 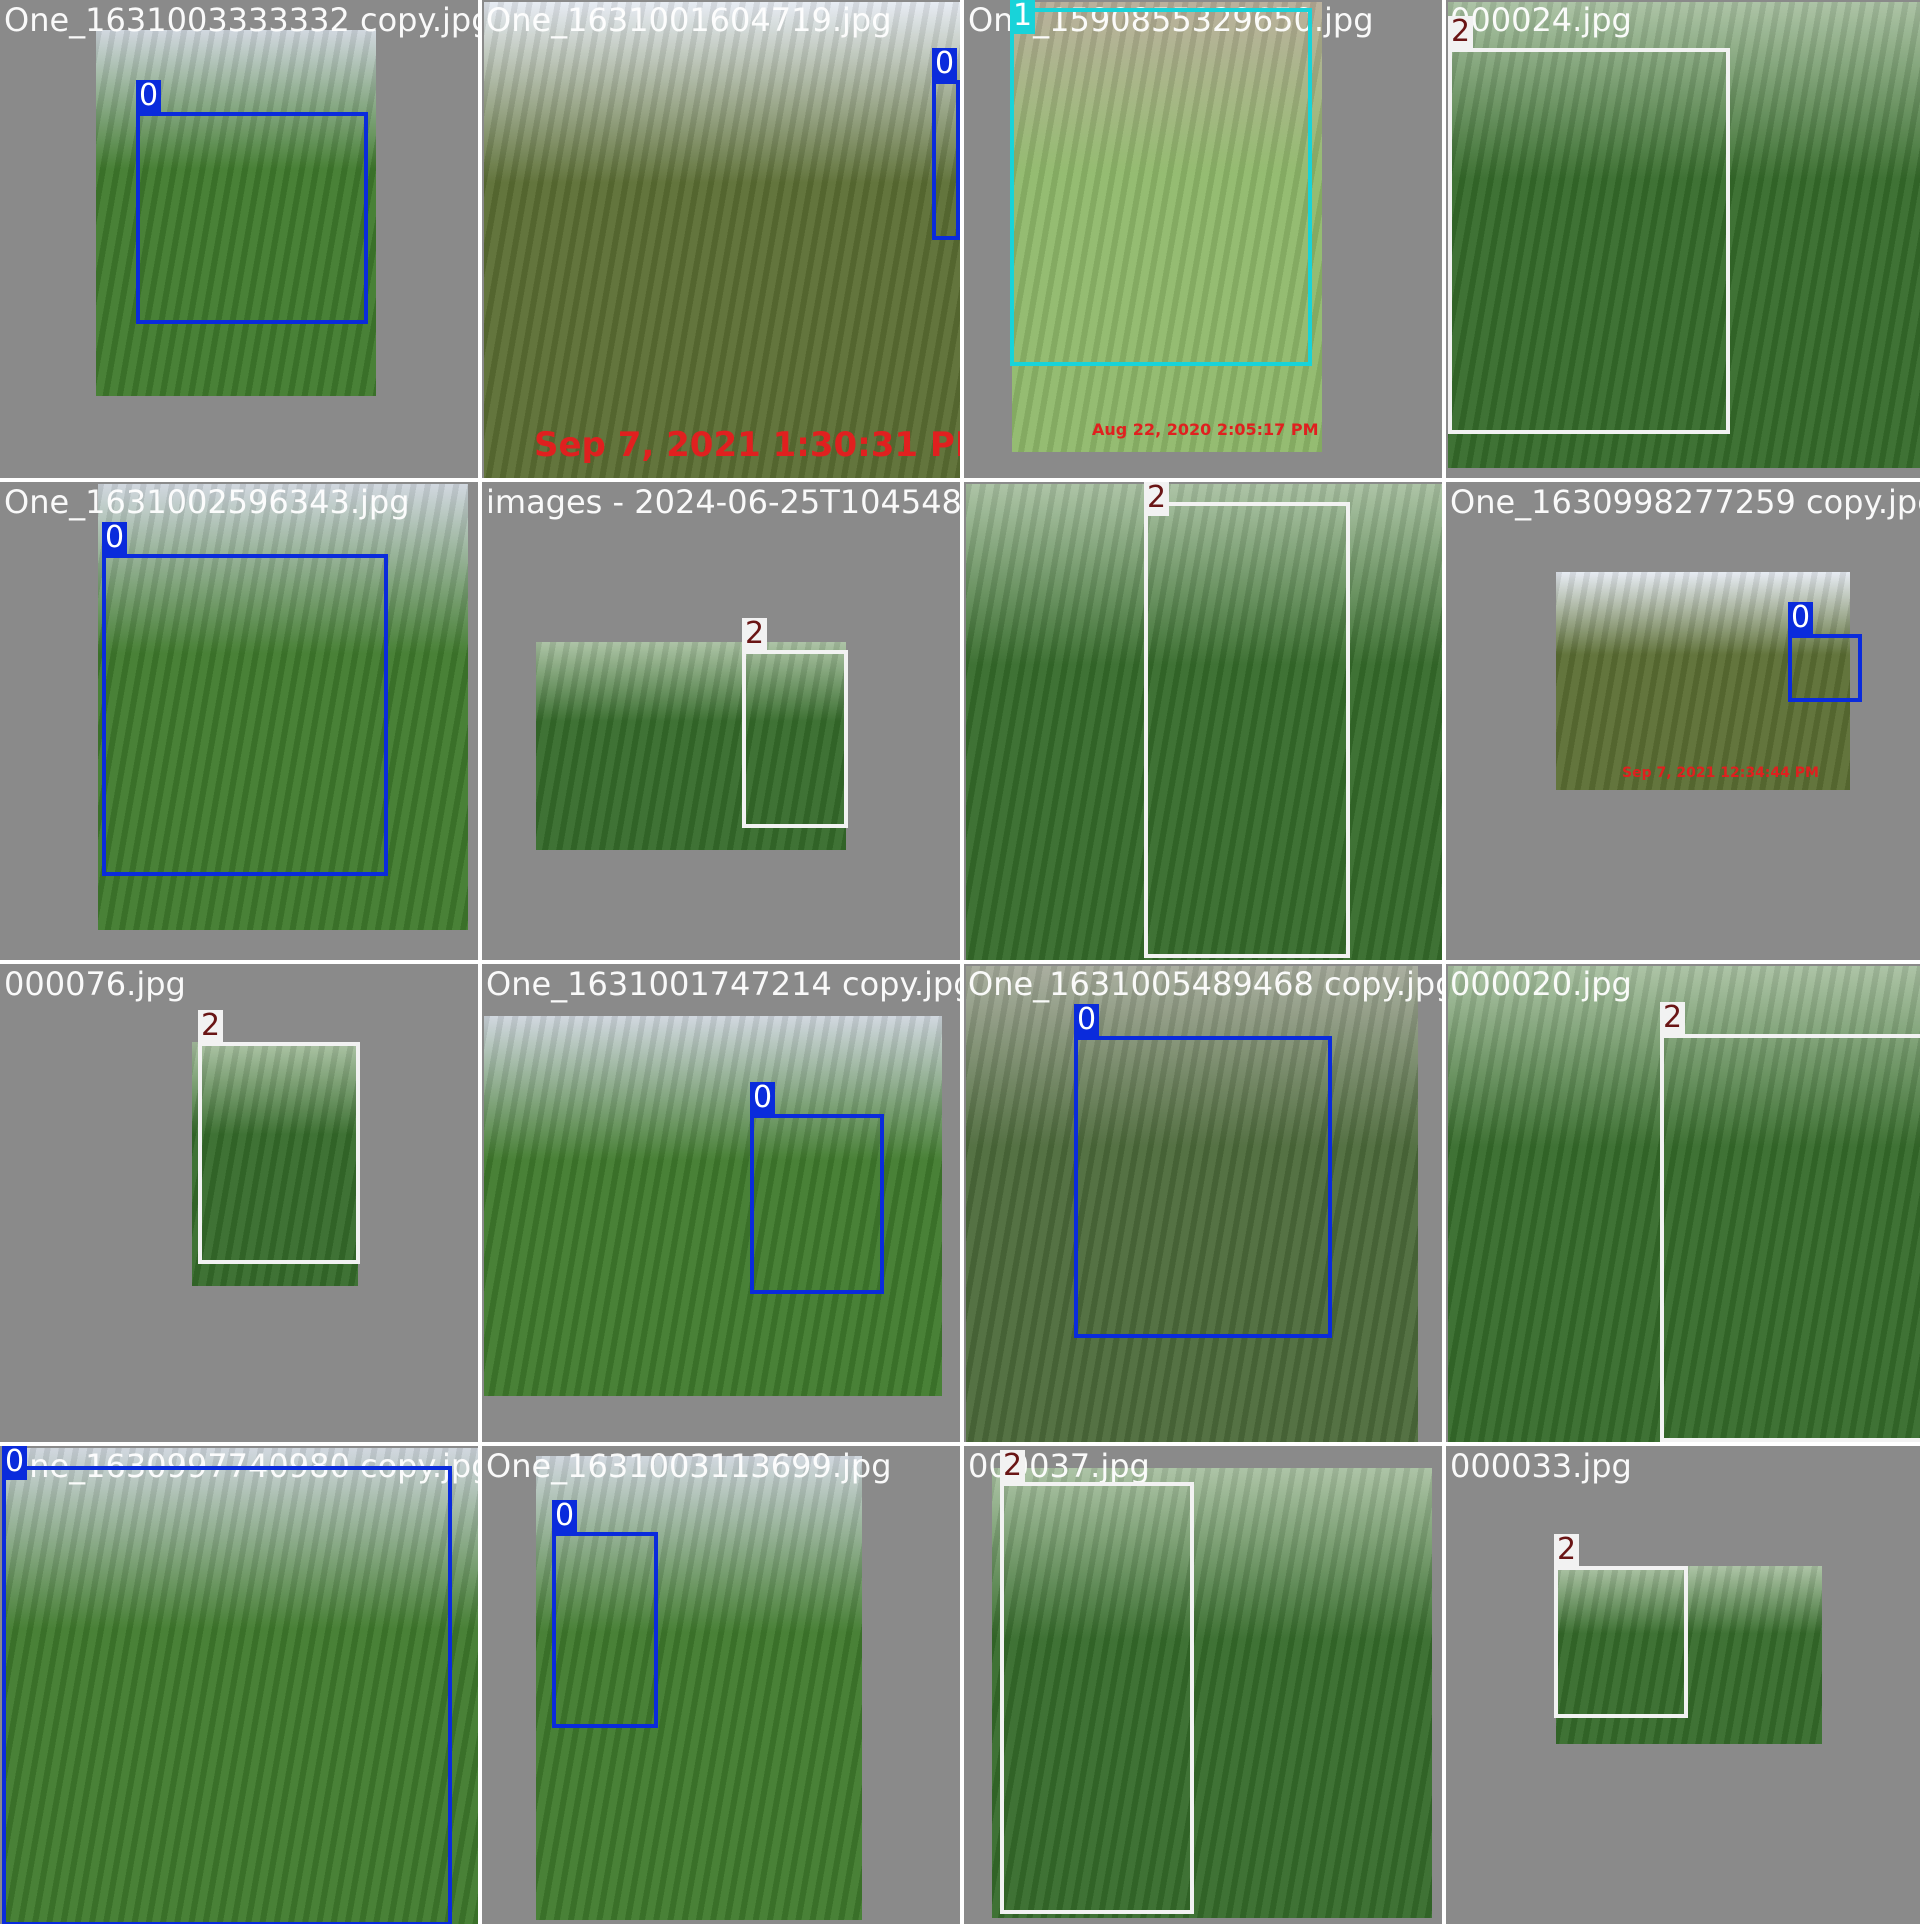 I want to click on tile-filename: 000037.jpg, so click(x=1059, y=1466).